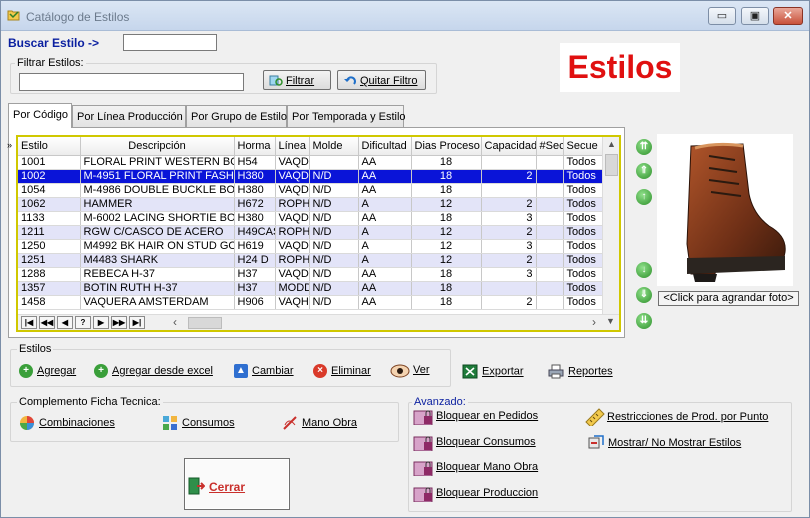 The width and height of the screenshot is (810, 518). What do you see at coordinates (755, 16) in the screenshot?
I see `maximize-button: ▣` at bounding box center [755, 16].